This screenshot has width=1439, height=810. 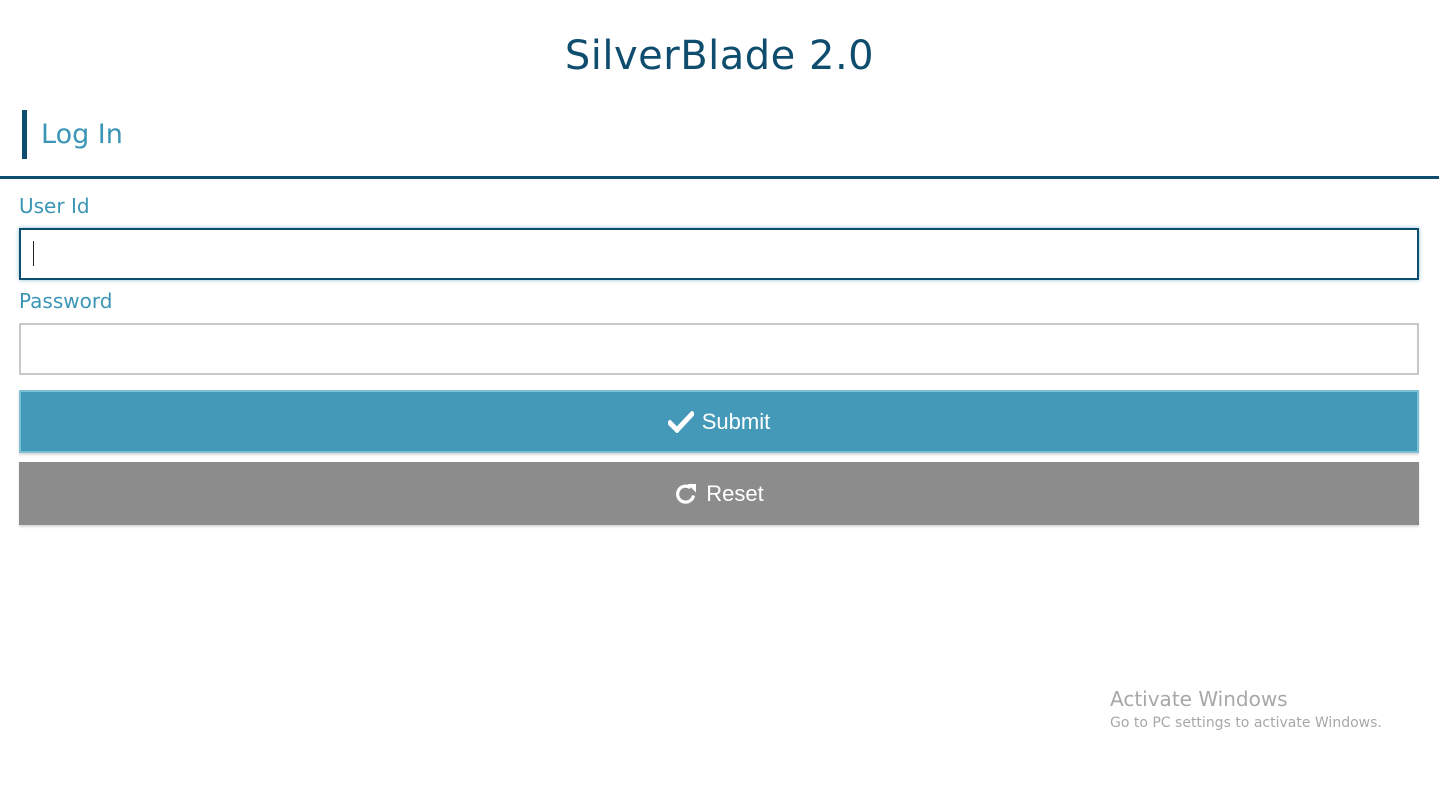 I want to click on watermark-subtitle: Go to PC settings to activate Windows., so click(x=1246, y=723).